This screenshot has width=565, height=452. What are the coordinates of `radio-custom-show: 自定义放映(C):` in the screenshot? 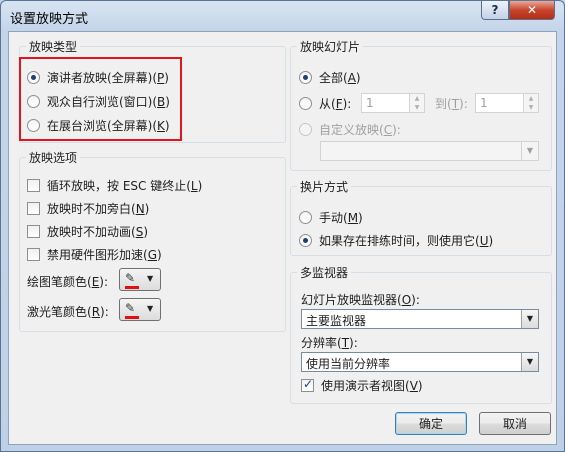 It's located at (350, 129).